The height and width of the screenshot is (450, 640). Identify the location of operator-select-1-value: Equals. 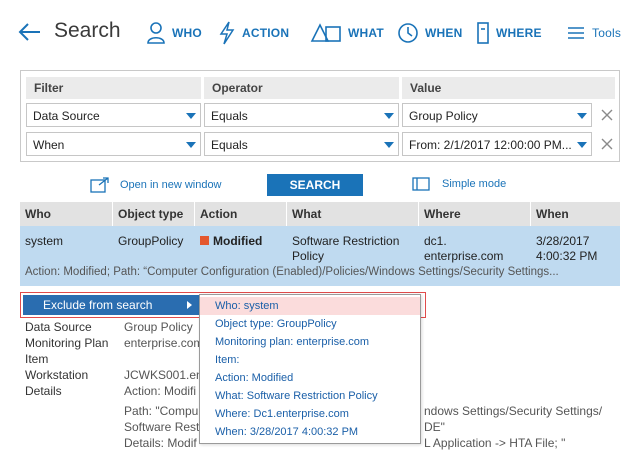
(229, 116).